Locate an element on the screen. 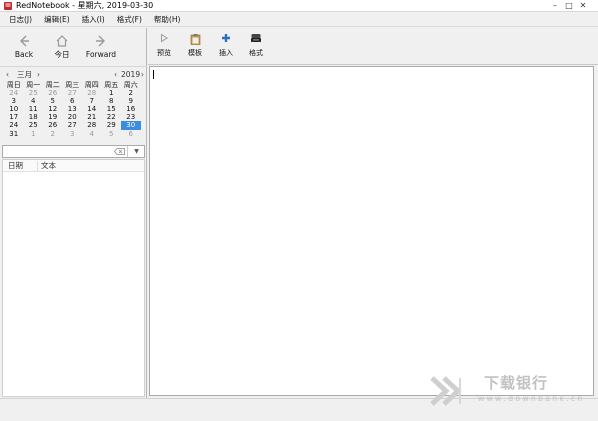 This screenshot has height=421, width=598. divider is located at coordinates (73, 66).